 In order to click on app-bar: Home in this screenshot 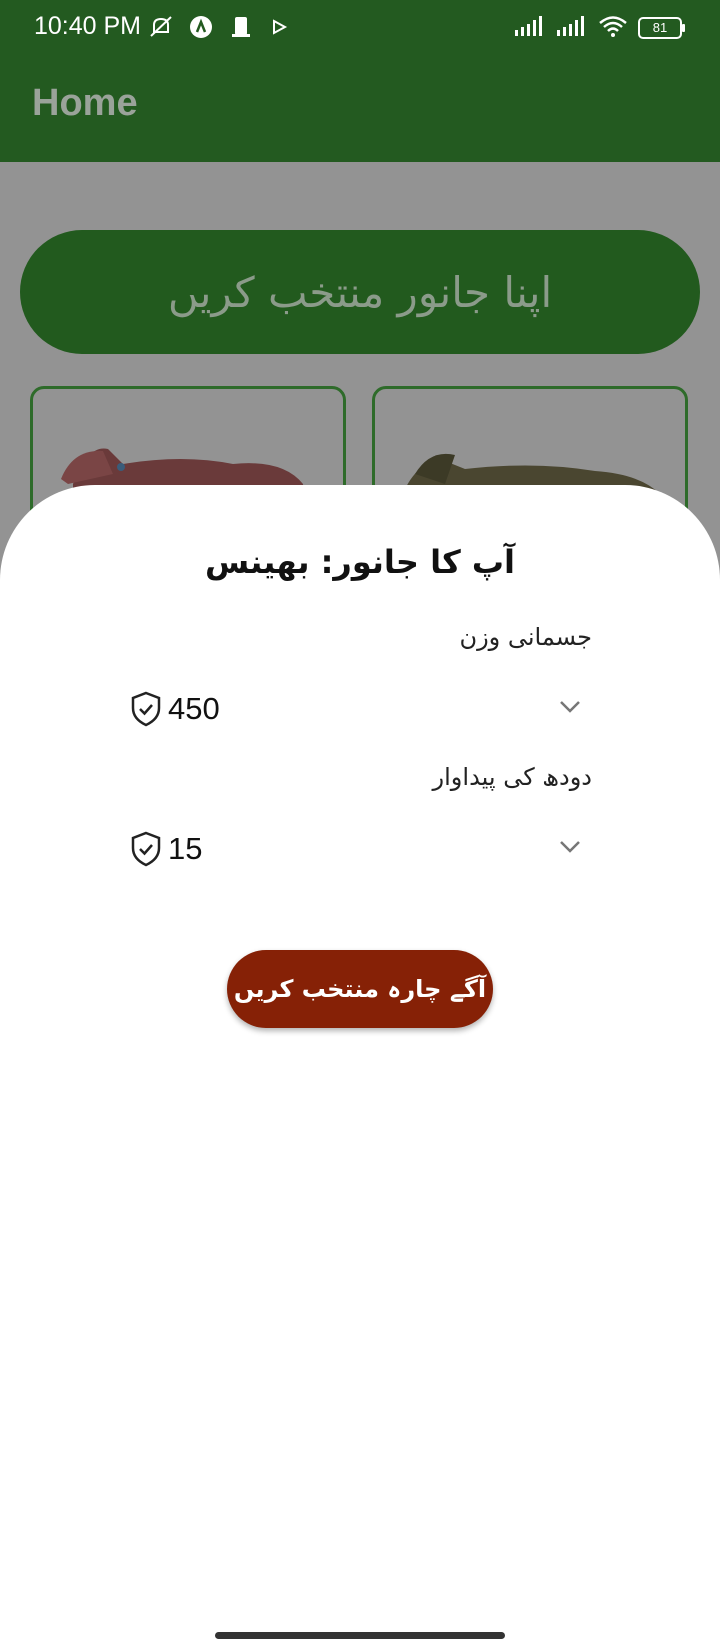, I will do `click(360, 108)`.